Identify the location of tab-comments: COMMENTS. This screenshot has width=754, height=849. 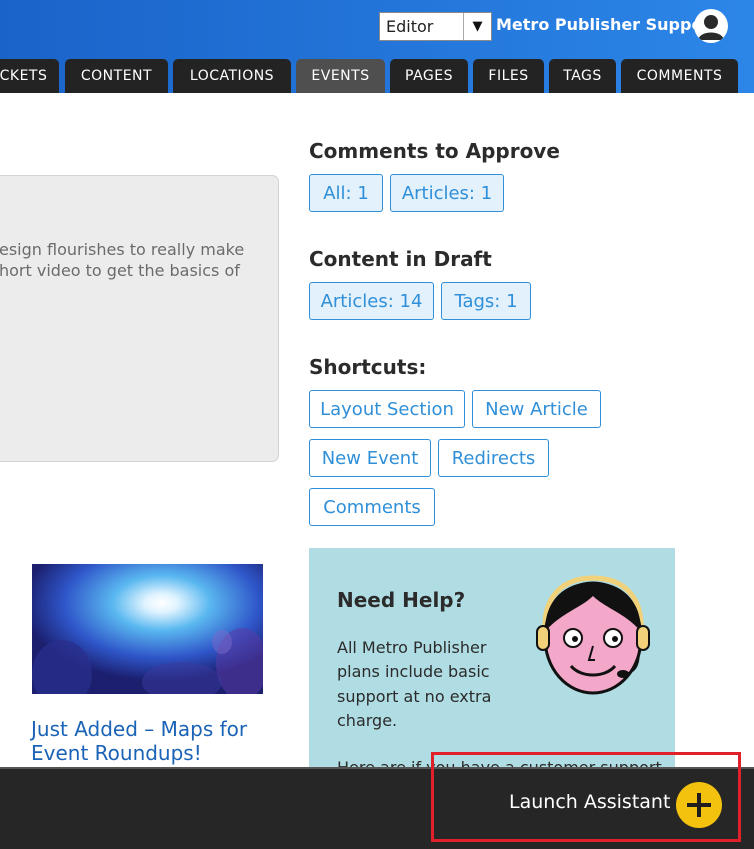
(679, 76).